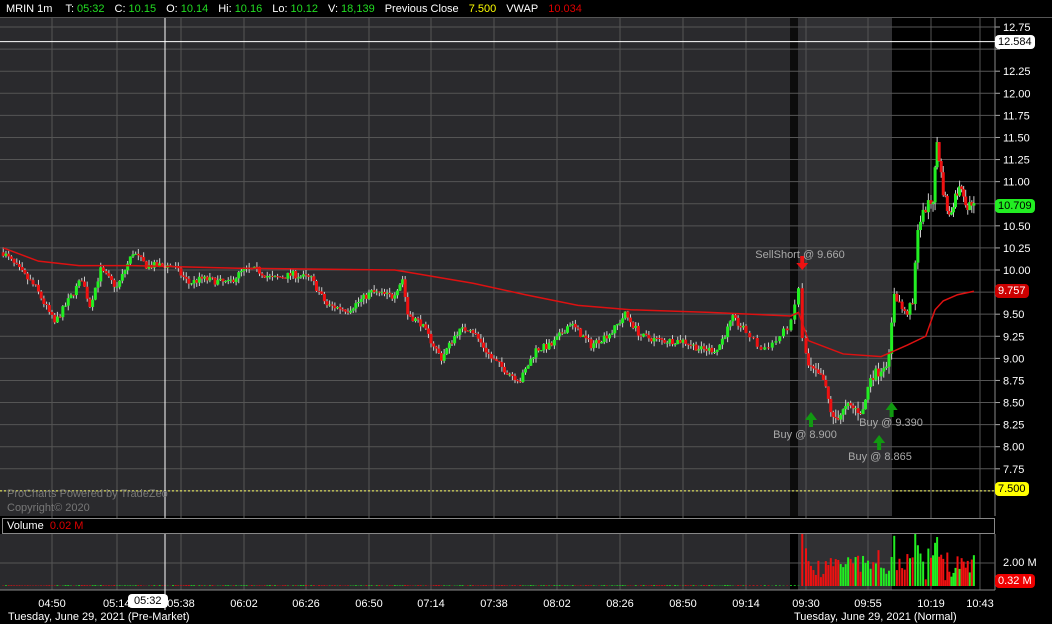 This screenshot has width=1052, height=624. Describe the element at coordinates (1017, 249) in the screenshot. I see `y-tick-label: 10.25` at that location.